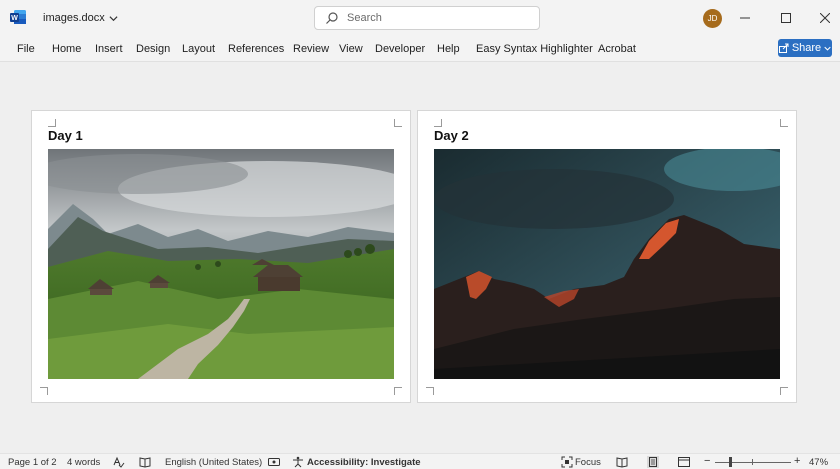 This screenshot has height=469, width=840. I want to click on page-heading: Day 1, so click(65, 135).